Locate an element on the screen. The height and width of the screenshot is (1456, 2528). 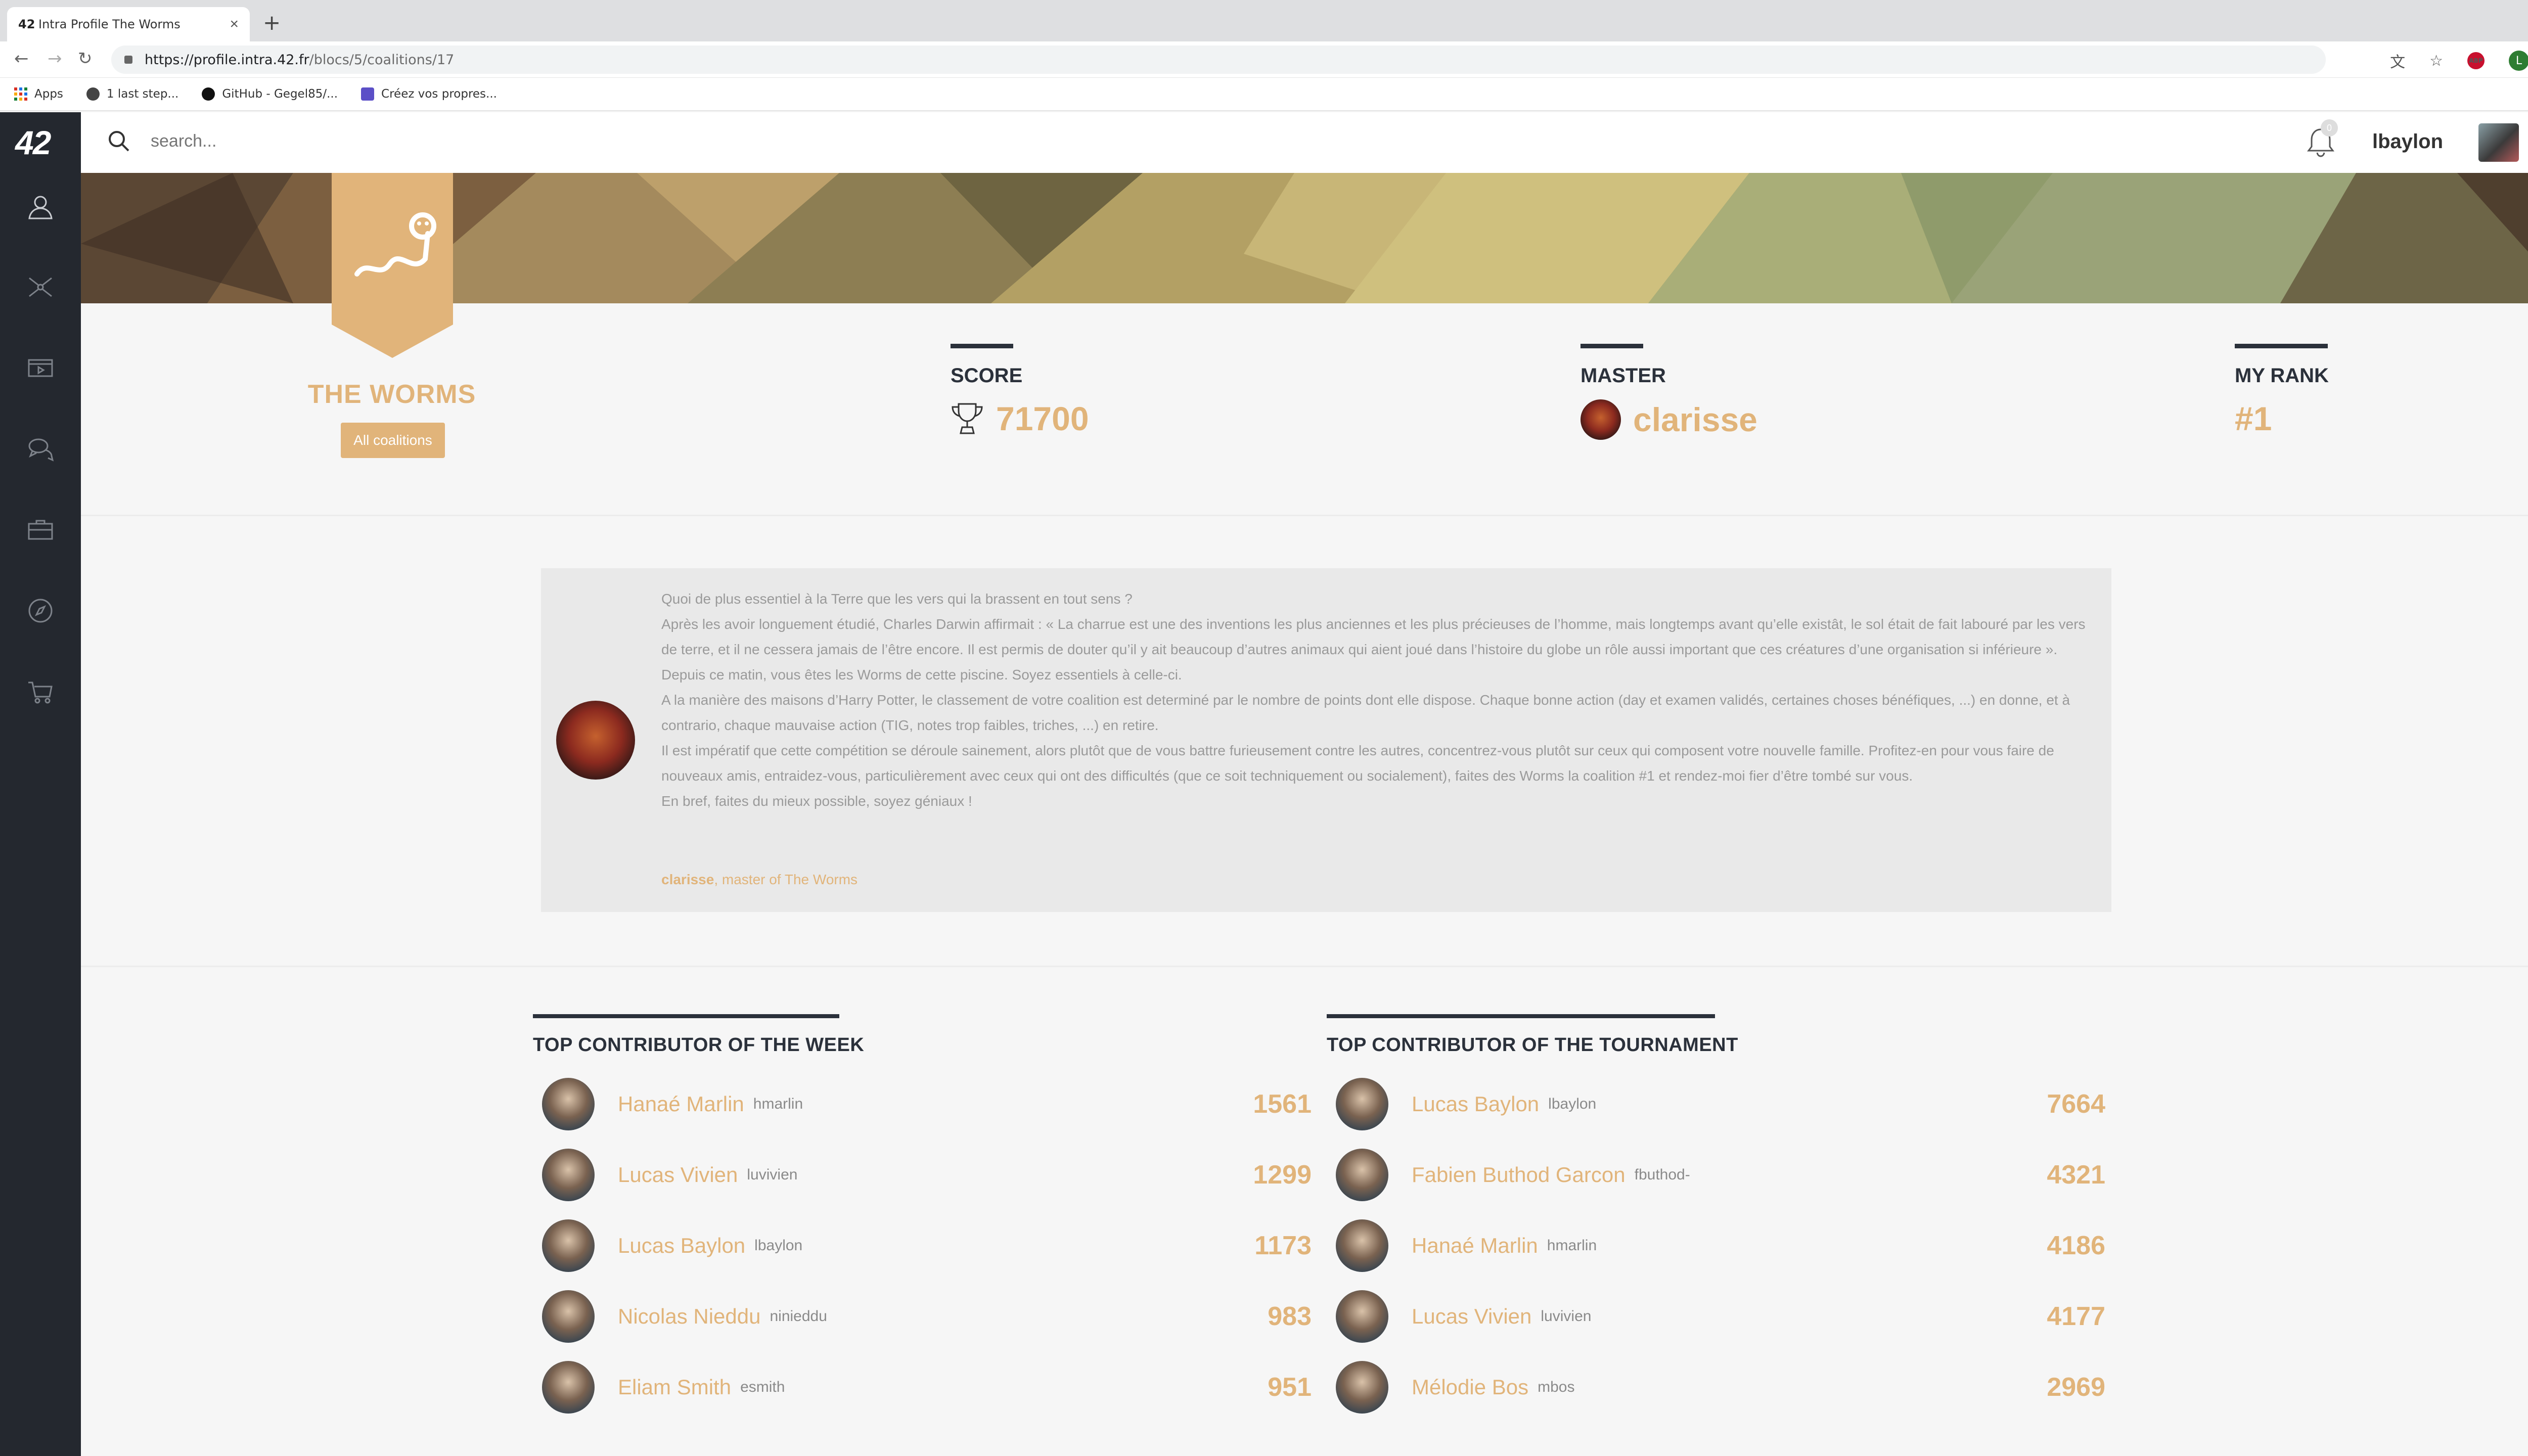
contributor-row: Lucas Baylon lbaylon 1173 is located at coordinates (923, 1245).